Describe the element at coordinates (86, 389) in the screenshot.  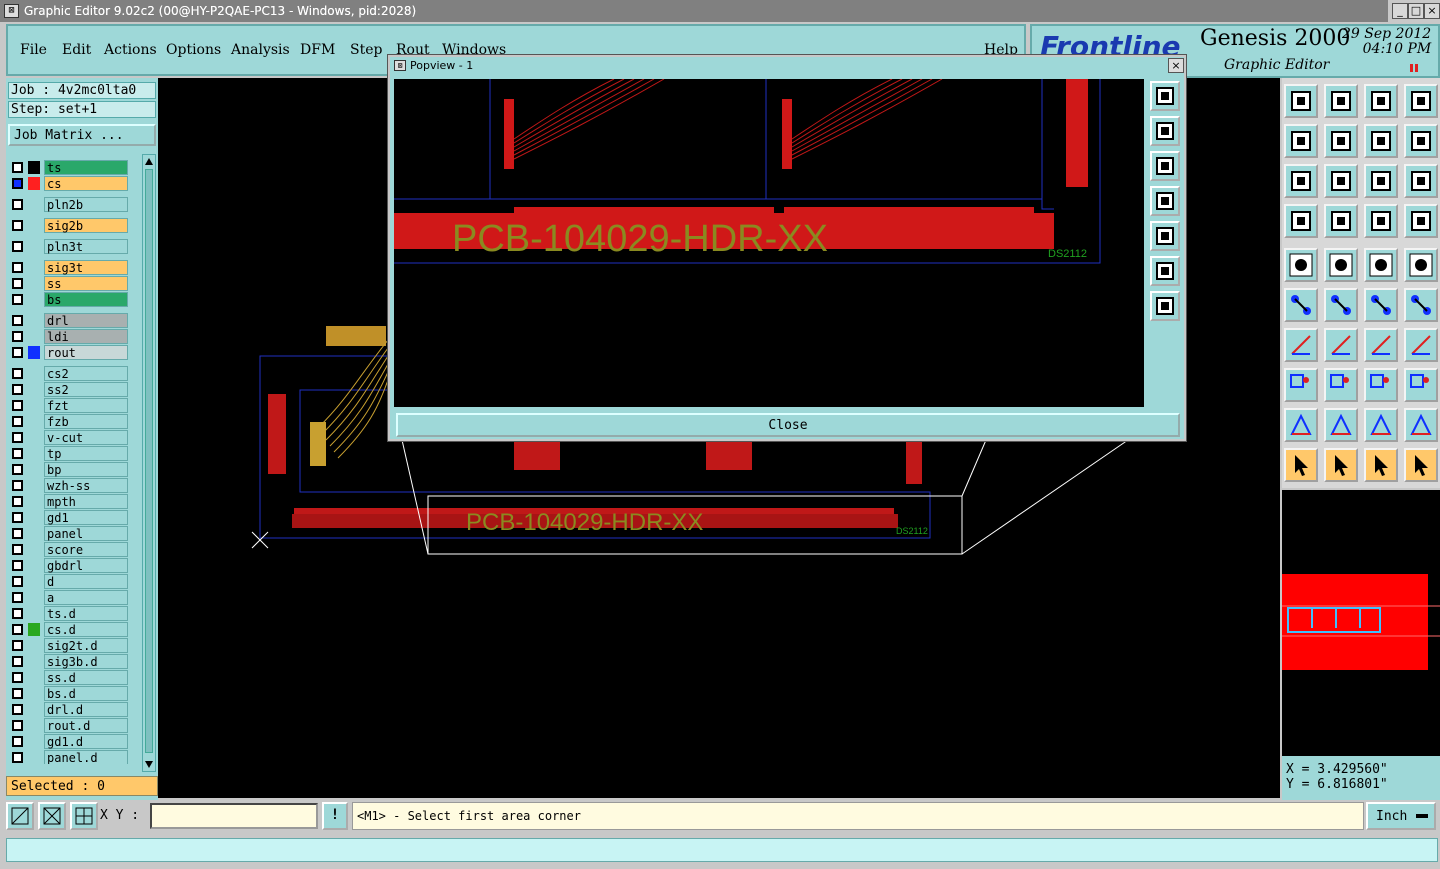
I see `layer-name: ss2` at that location.